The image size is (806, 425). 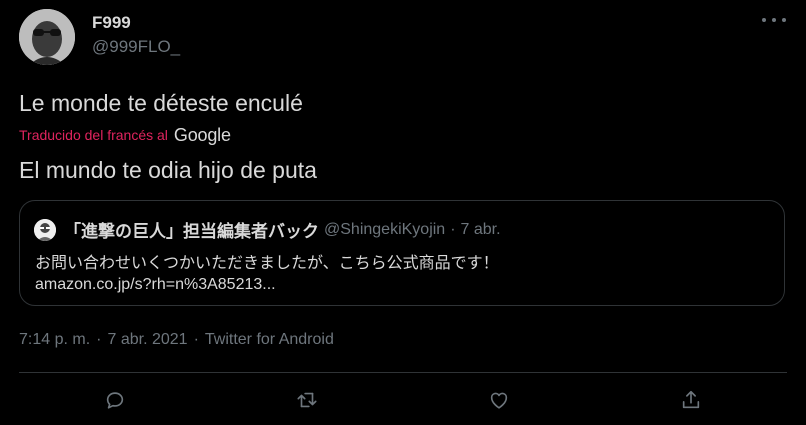 I want to click on tweet-text: Le monde te déteste enculé, so click(x=161, y=103).